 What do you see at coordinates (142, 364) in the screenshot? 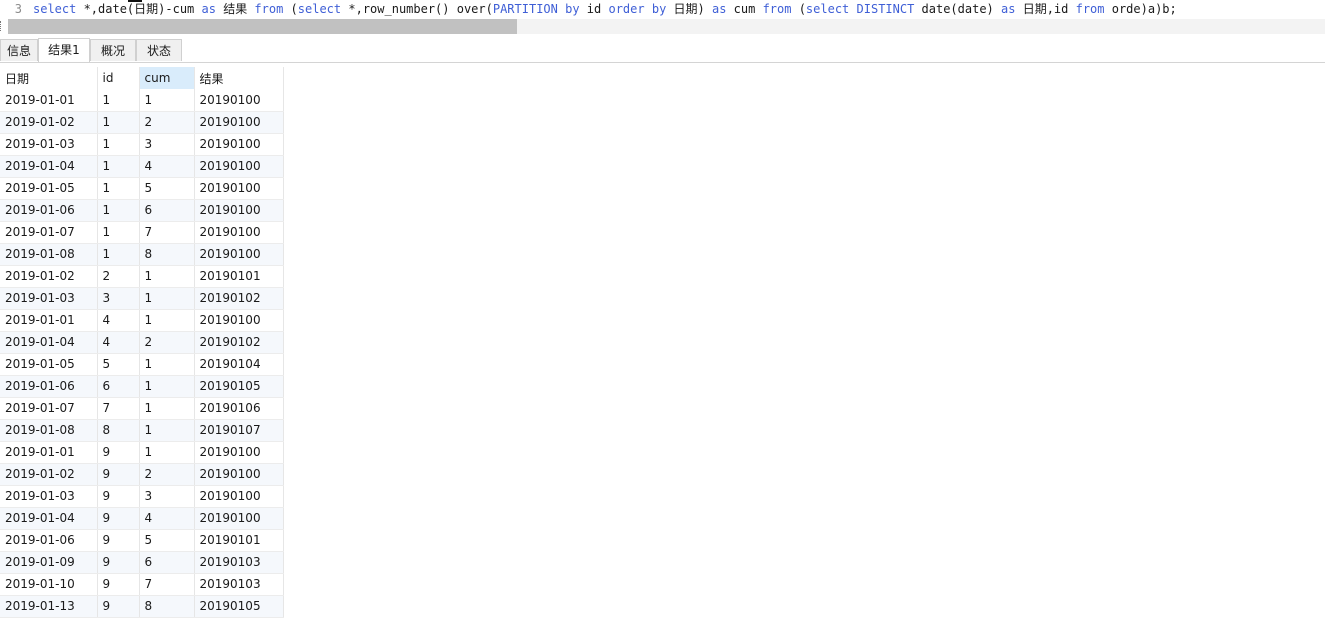
I see `table-row: 2019-01-05 5 1 20190104` at bounding box center [142, 364].